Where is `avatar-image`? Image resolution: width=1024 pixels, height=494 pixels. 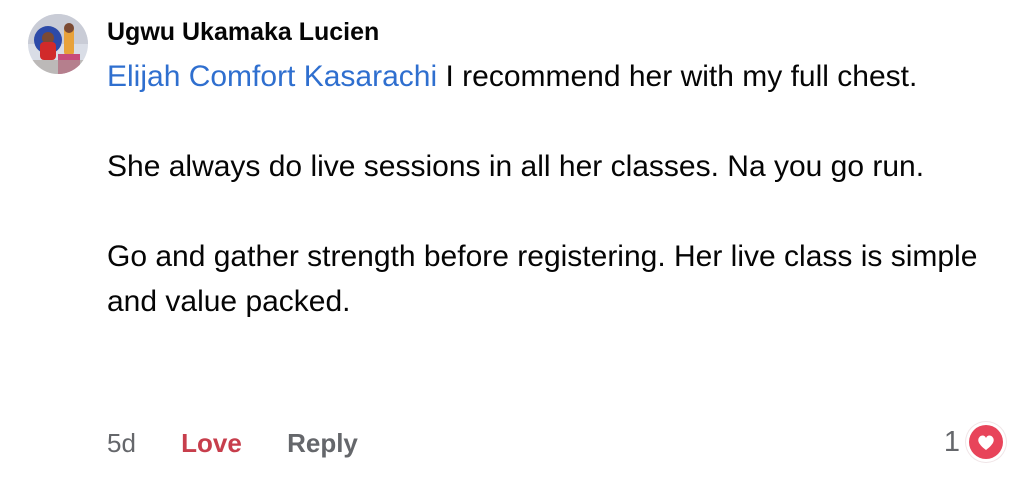 avatar-image is located at coordinates (58, 44).